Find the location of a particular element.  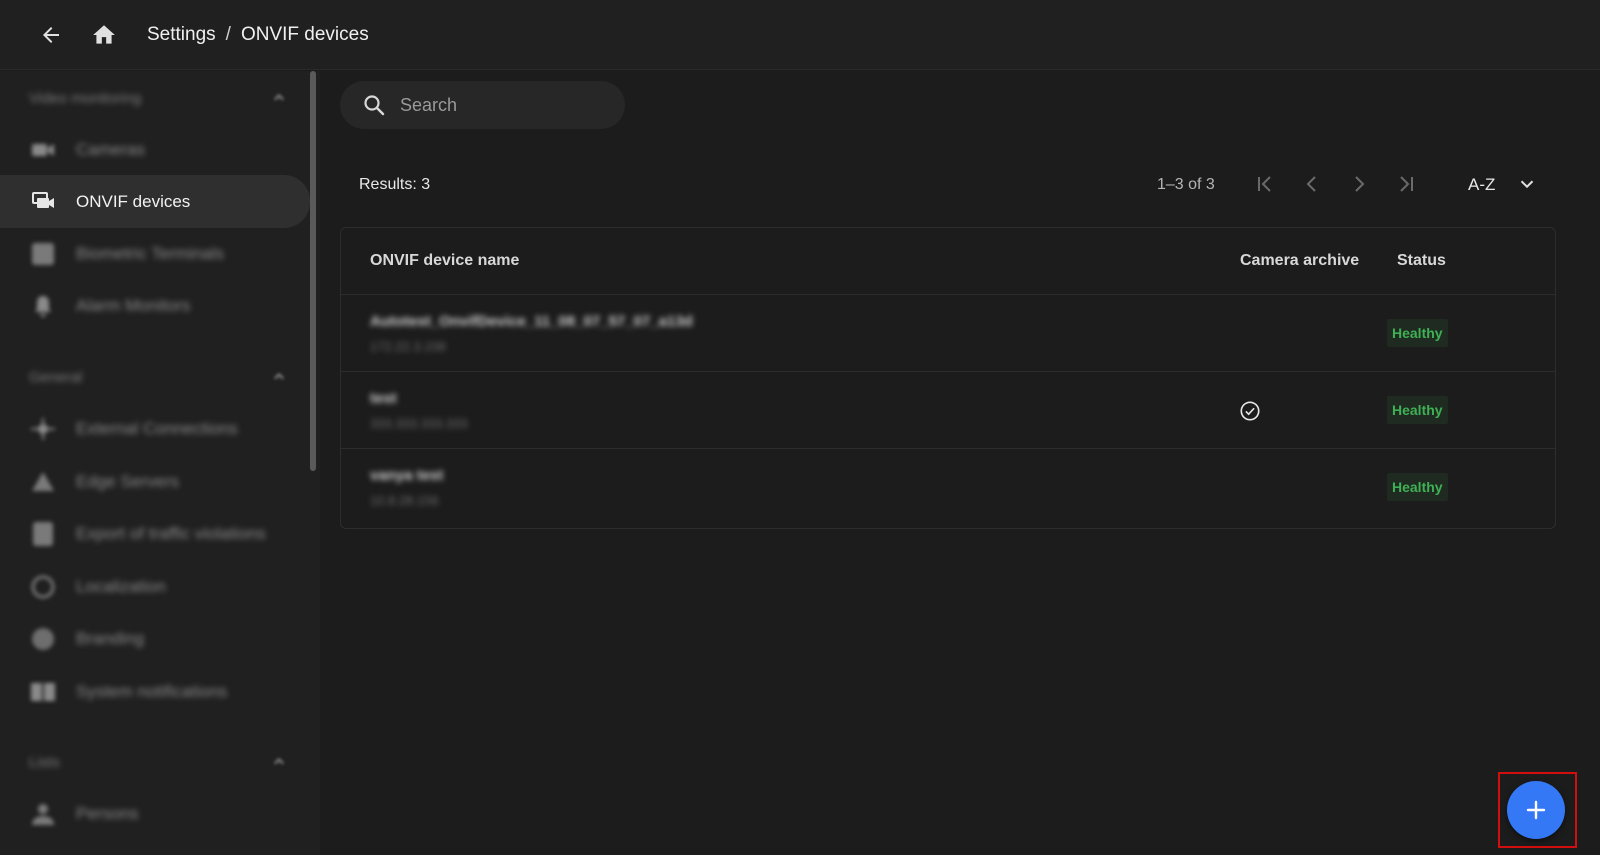

sidebar-item-edge-servers: Edge Servers is located at coordinates (155, 481).